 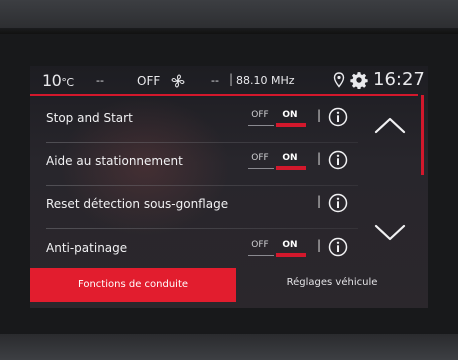 What do you see at coordinates (200, 161) in the screenshot?
I see `setting-row-aide-au-stationnement: Aide au stationnement OFF ON |` at bounding box center [200, 161].